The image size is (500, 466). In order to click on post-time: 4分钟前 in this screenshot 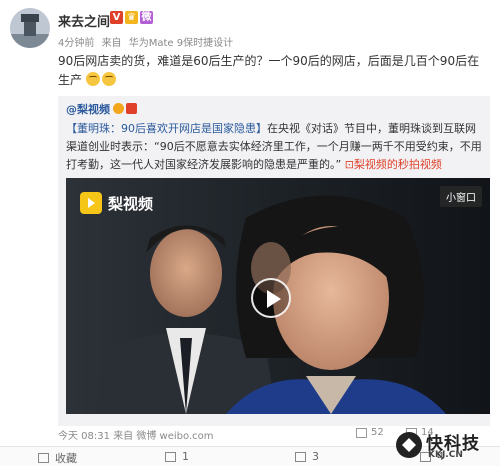, I will do `click(76, 43)`.